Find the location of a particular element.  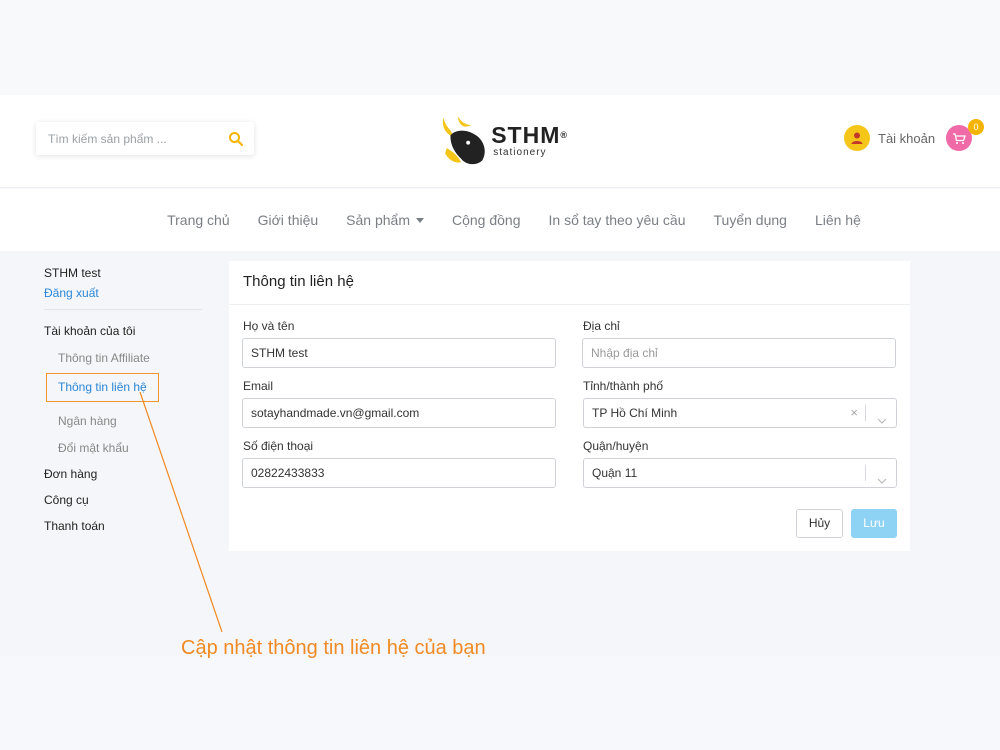

nav-item-home: Trang chủ is located at coordinates (198, 220).